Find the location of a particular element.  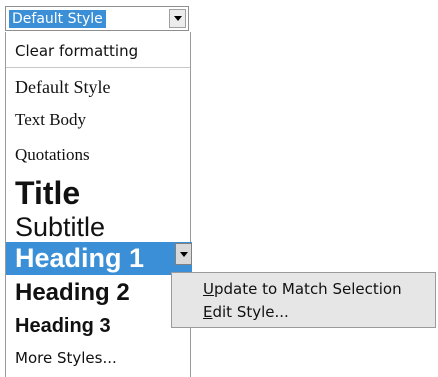

style-item-heading-1: Heading 1 is located at coordinates (99, 258).